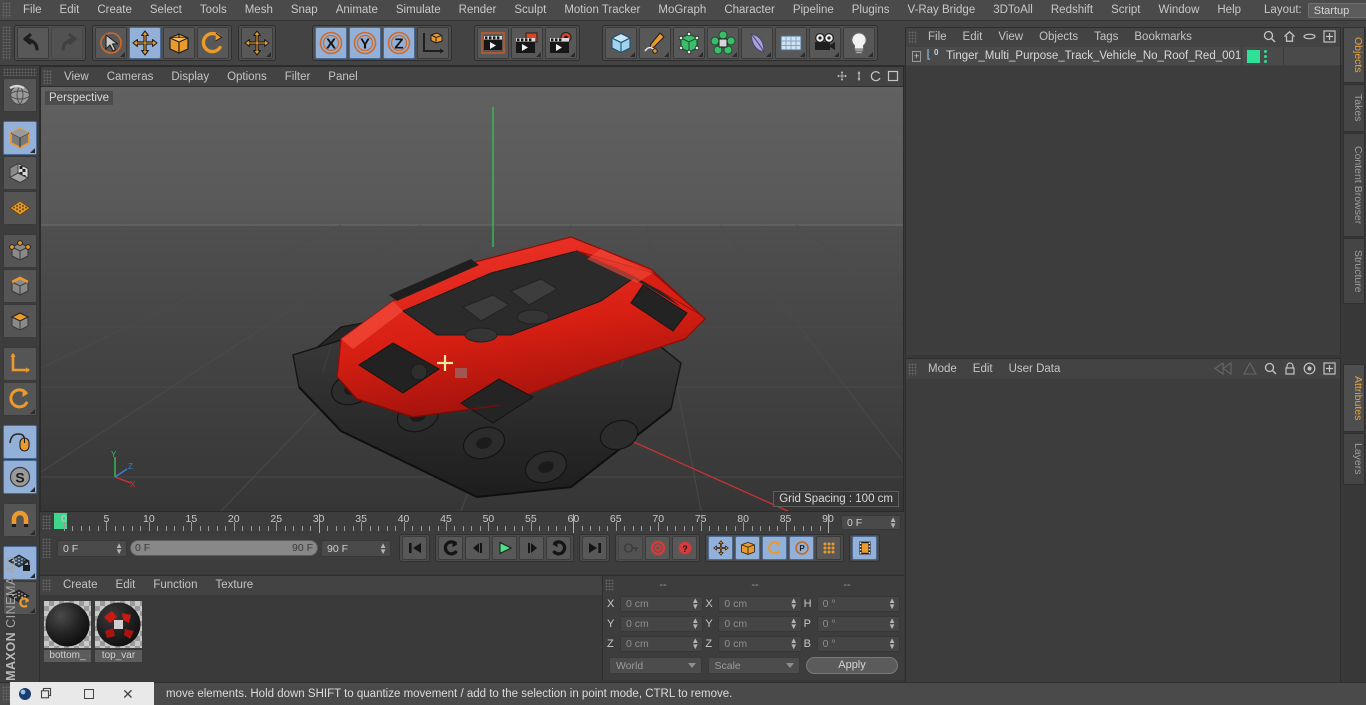 The image size is (1366, 705). I want to click on attribute-menu-grip, so click(912, 369).